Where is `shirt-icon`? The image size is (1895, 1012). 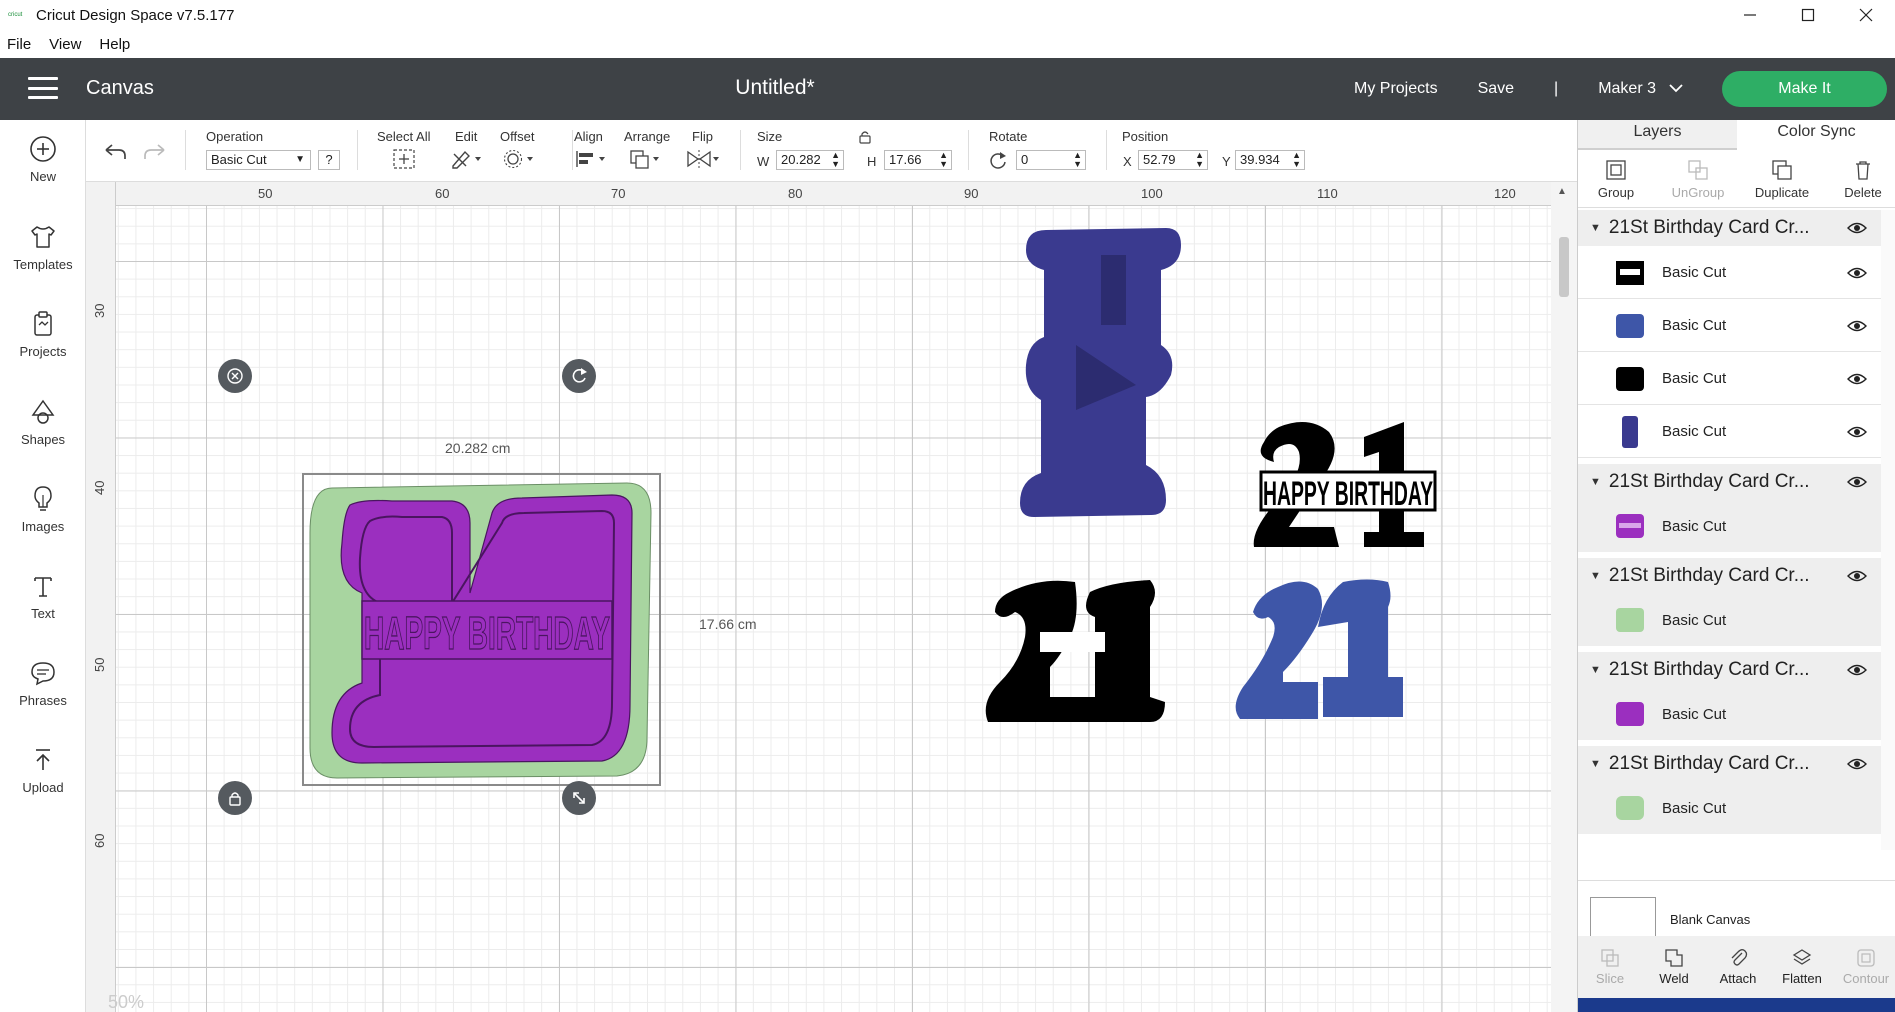 shirt-icon is located at coordinates (43, 237).